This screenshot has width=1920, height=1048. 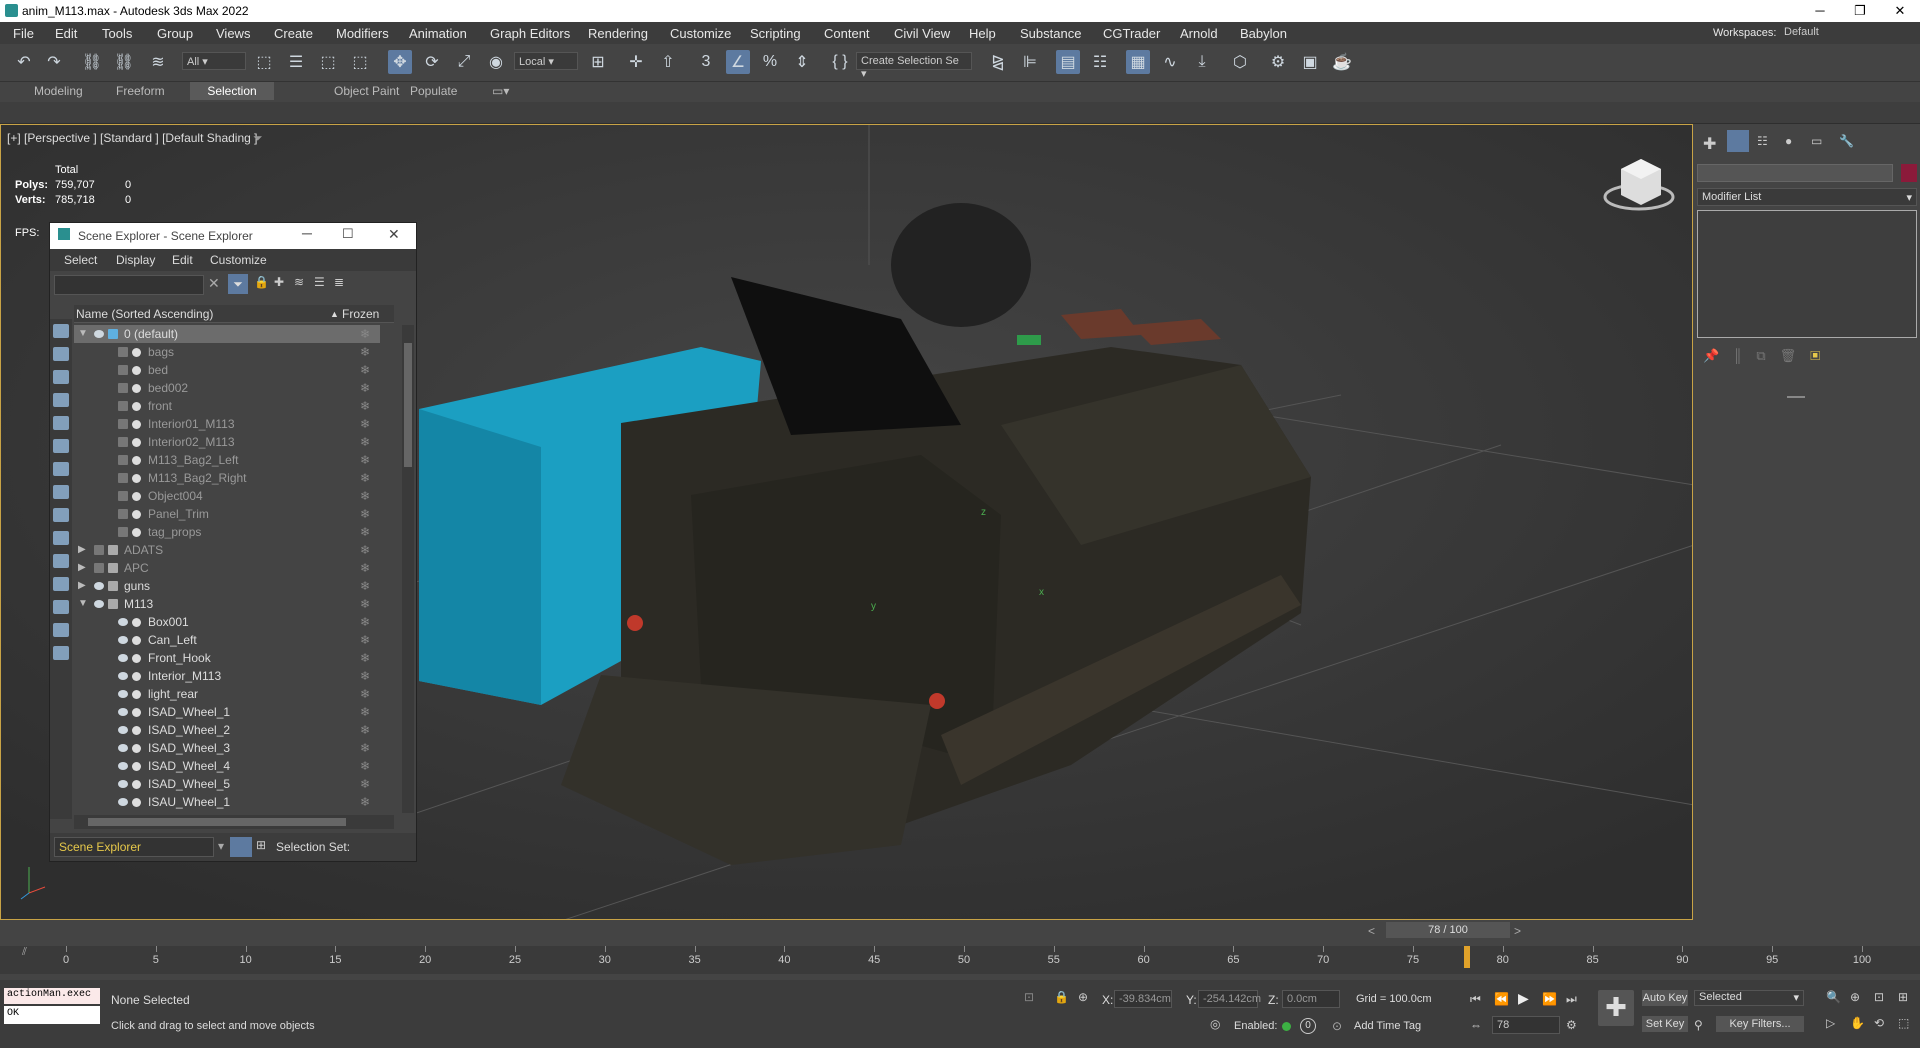 I want to click on set-key-button: Set Key, so click(x=1665, y=1024).